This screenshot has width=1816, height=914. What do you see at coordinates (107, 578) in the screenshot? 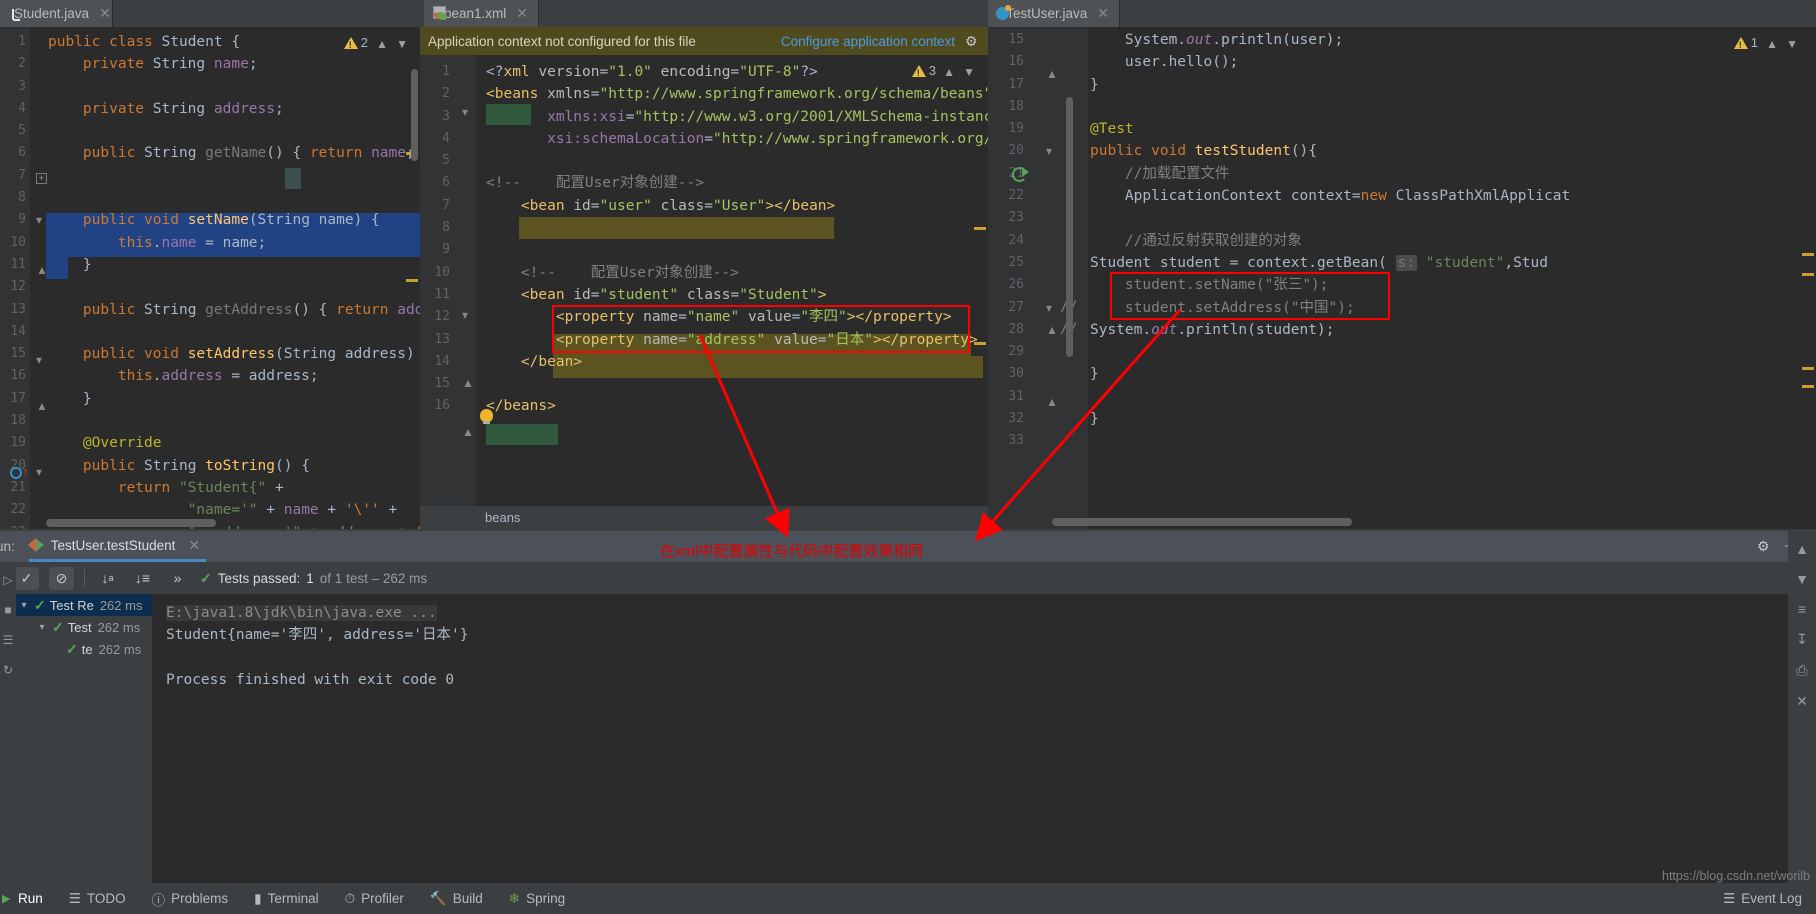
I see `sort-alphabetically-icon: ↓ a` at bounding box center [107, 578].